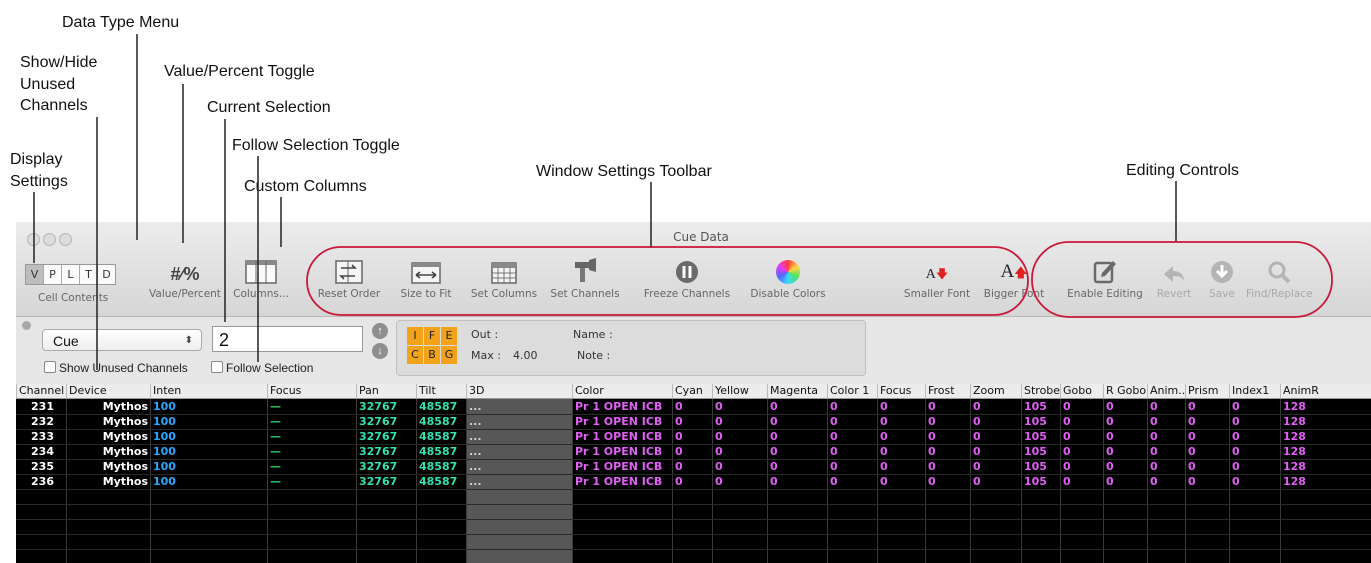  I want to click on cell-contents-p: P, so click(53, 274).